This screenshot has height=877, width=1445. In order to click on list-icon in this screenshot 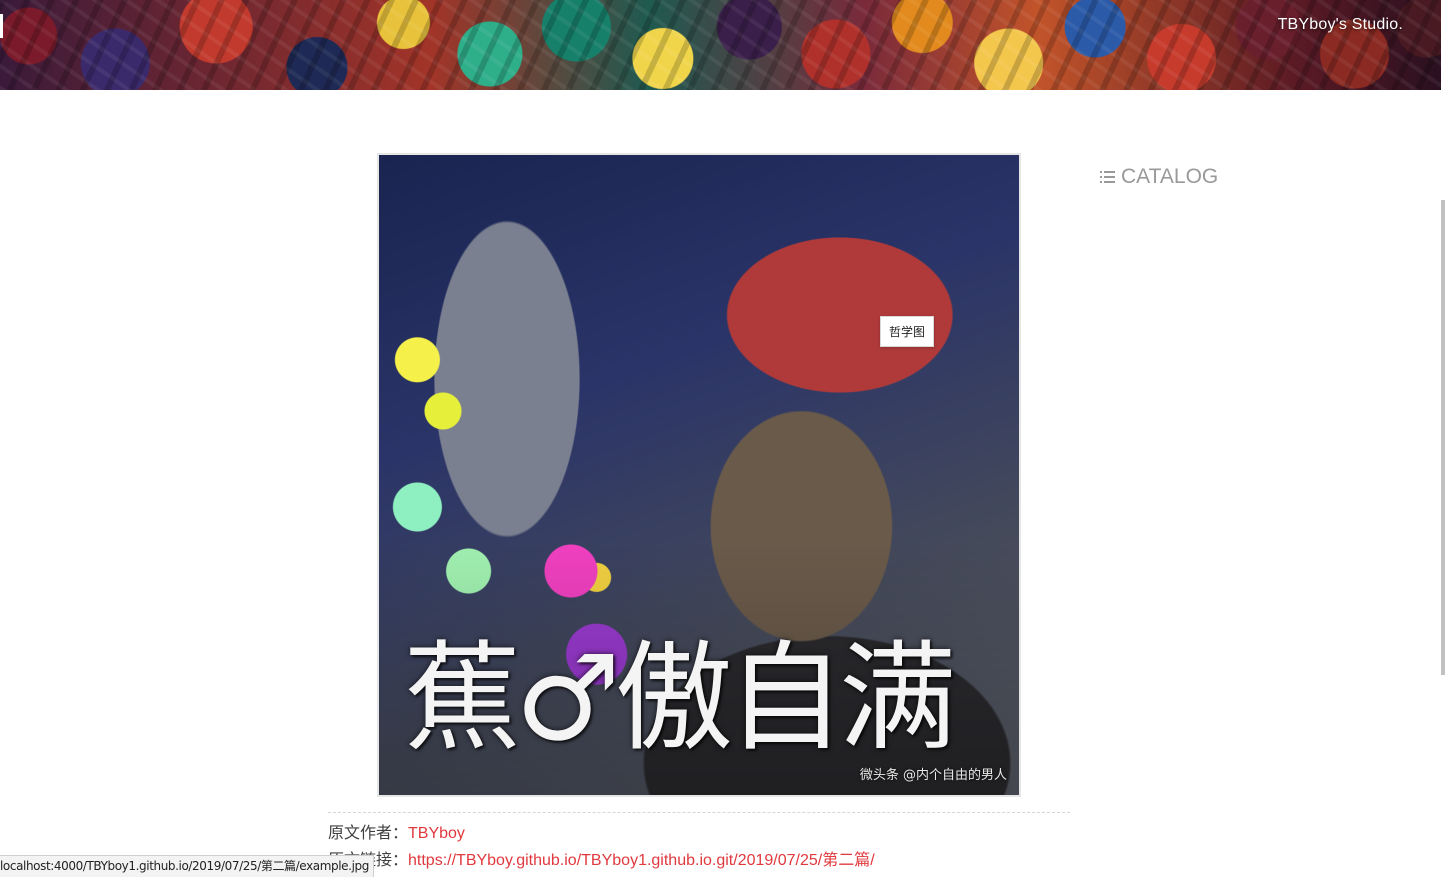, I will do `click(1107, 177)`.